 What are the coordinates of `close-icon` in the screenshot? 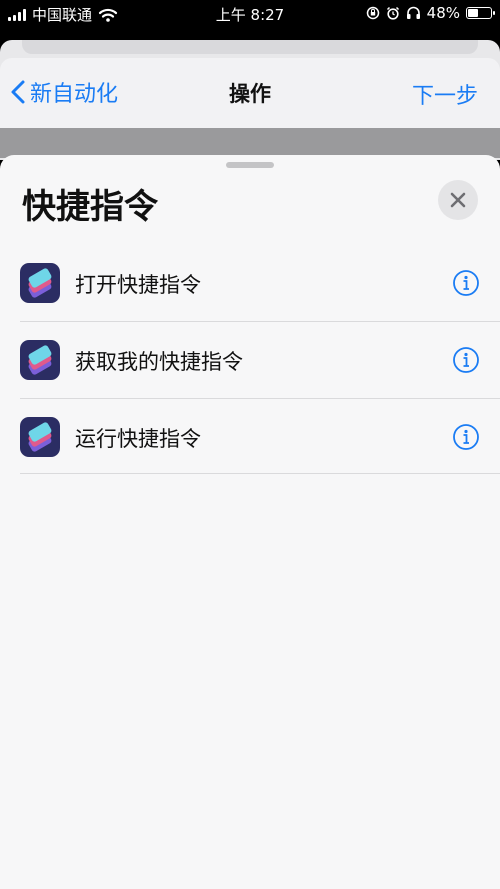 It's located at (458, 200).